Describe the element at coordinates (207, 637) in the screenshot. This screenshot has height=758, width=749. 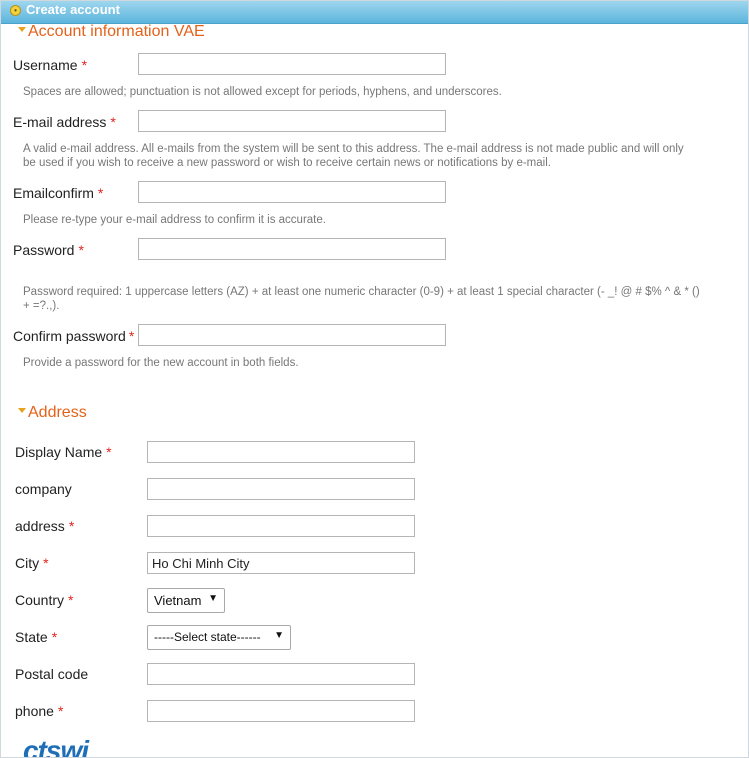
I see `state-selected-value: -----Select state------` at that location.